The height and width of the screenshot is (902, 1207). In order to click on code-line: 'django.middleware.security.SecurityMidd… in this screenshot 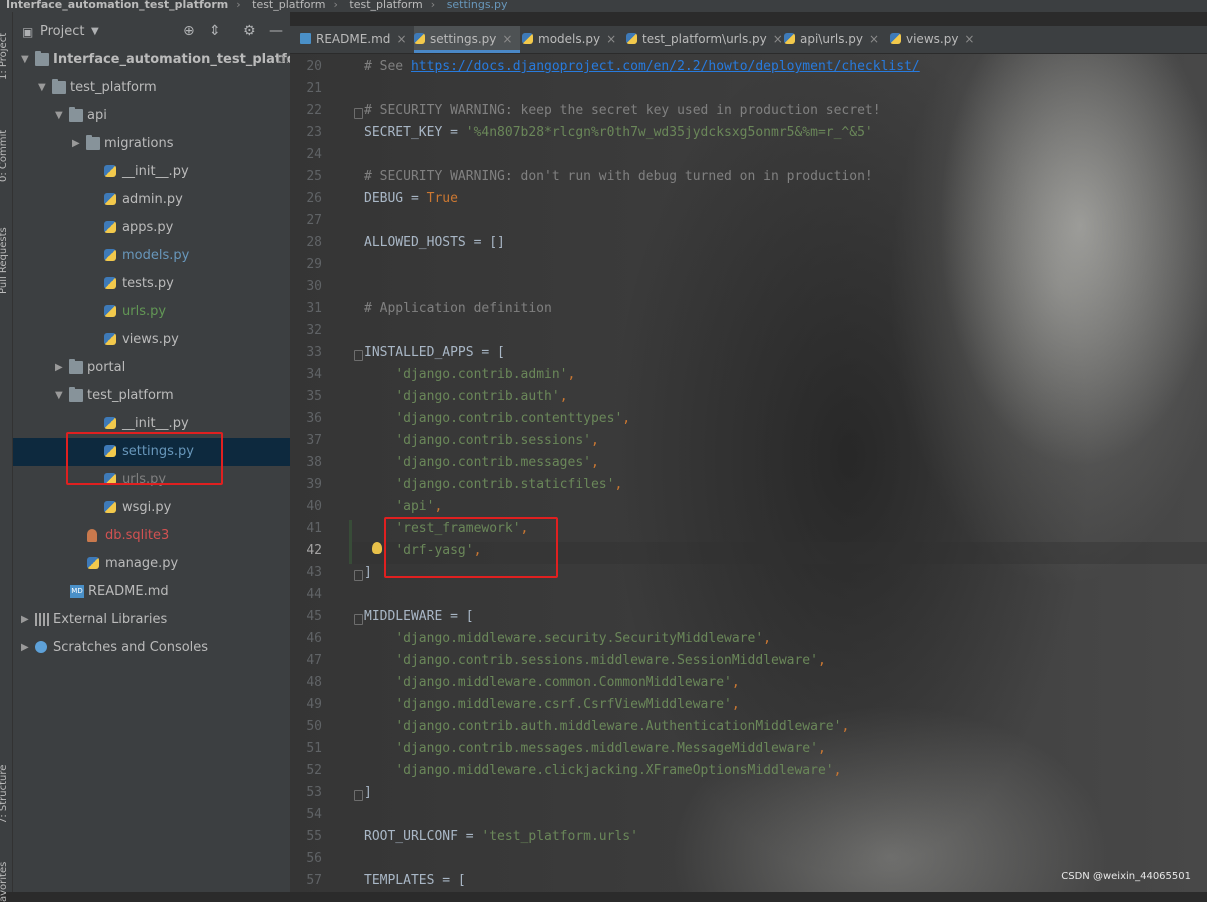, I will do `click(567, 638)`.